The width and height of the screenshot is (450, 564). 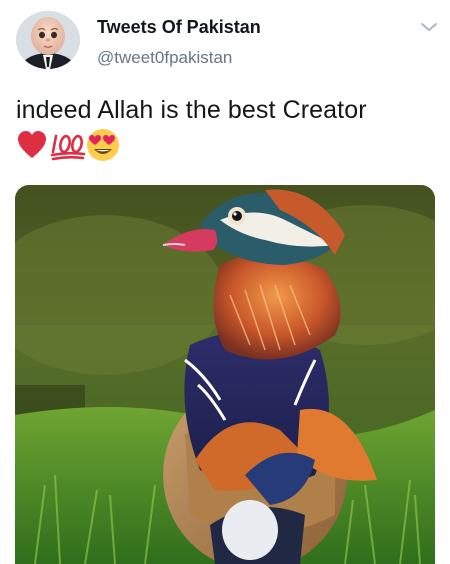 What do you see at coordinates (191, 110) in the screenshot?
I see `tweet-text: indeed Allah is the best Creator` at bounding box center [191, 110].